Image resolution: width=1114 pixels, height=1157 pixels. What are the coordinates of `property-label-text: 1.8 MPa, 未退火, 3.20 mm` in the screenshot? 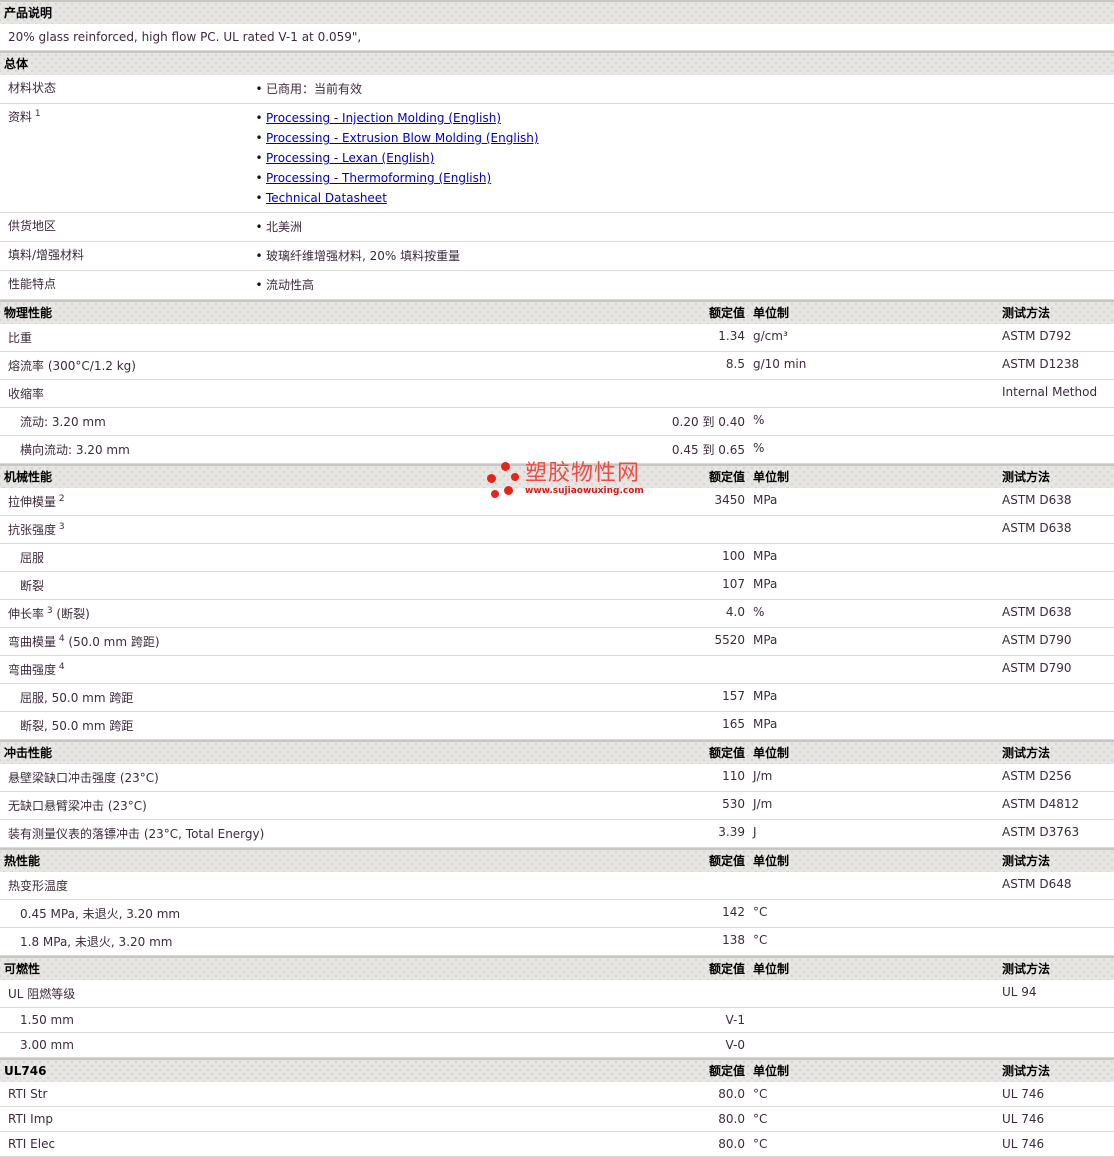 It's located at (96, 942).